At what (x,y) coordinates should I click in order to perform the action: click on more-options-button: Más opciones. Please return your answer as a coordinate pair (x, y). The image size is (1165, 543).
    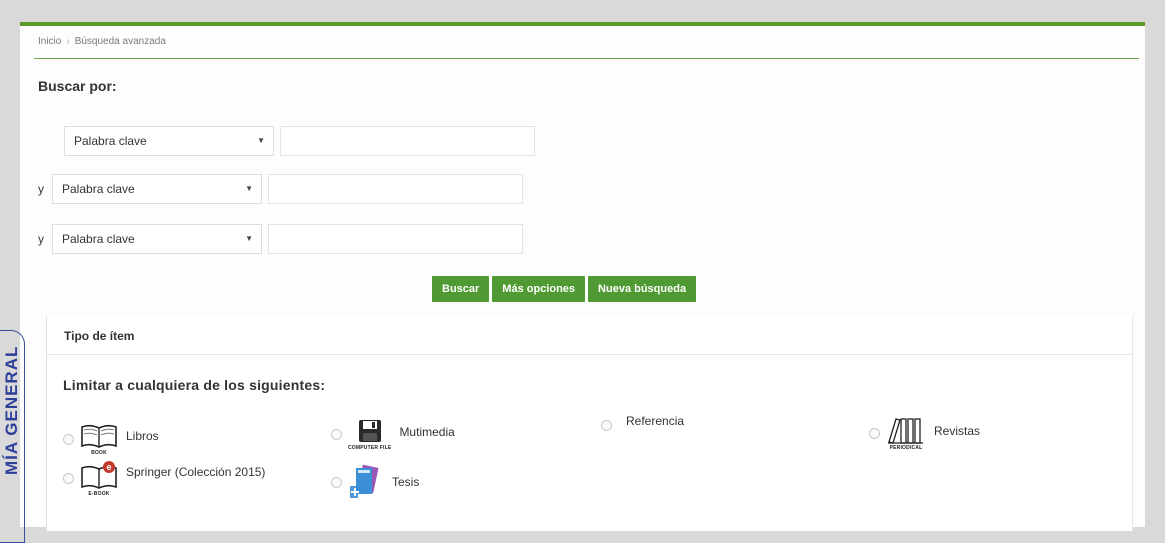
    Looking at the image, I should click on (539, 289).